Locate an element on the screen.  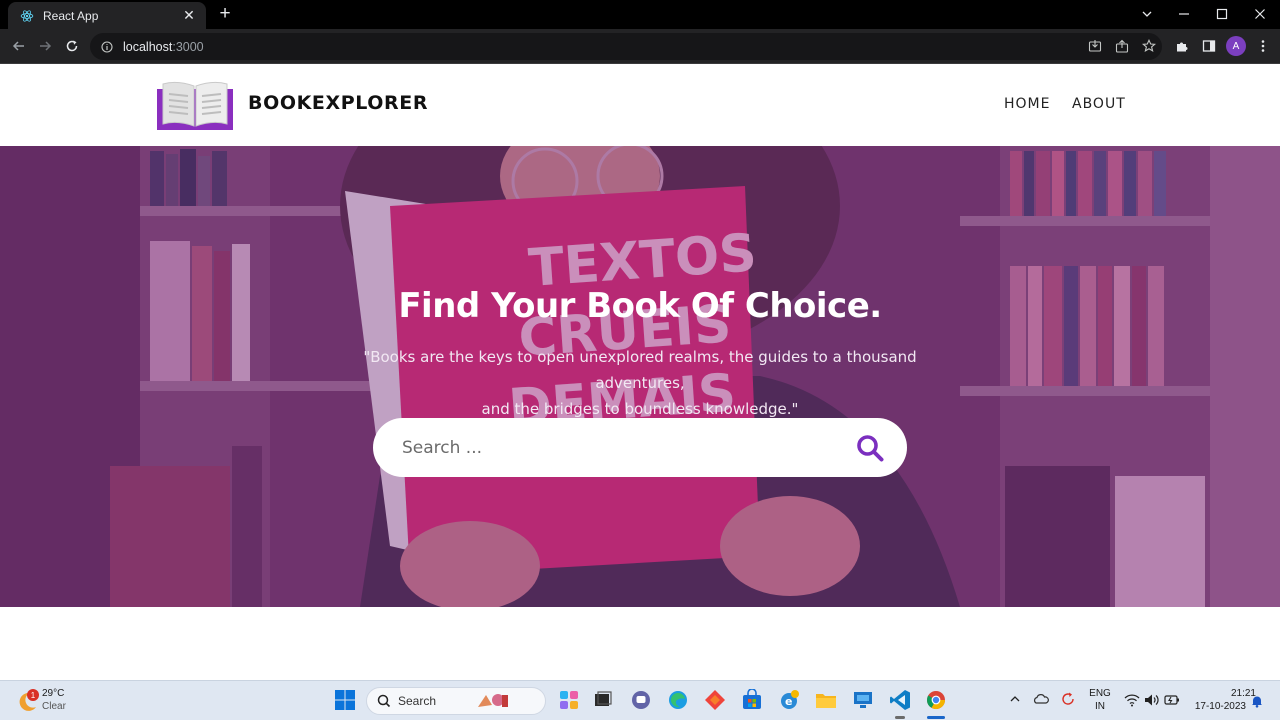
copilot-icon is located at coordinates (569, 700).